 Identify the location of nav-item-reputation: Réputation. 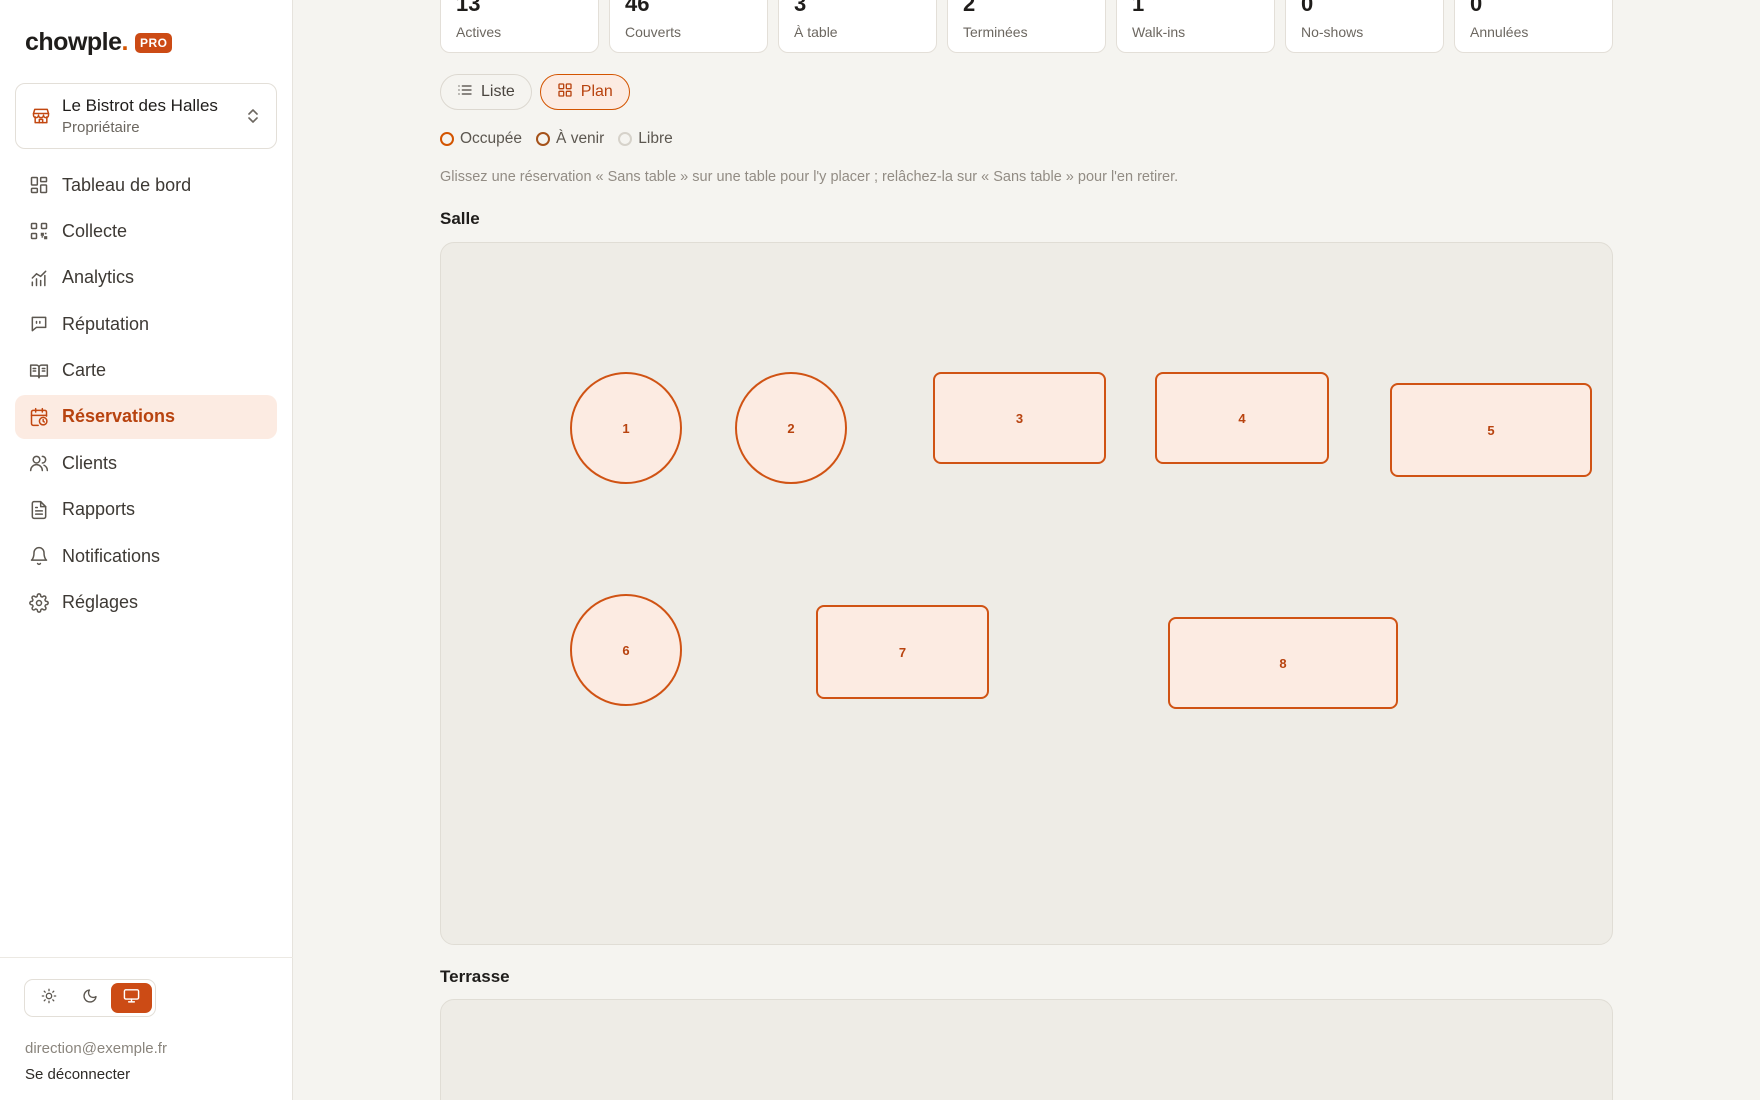
(146, 324).